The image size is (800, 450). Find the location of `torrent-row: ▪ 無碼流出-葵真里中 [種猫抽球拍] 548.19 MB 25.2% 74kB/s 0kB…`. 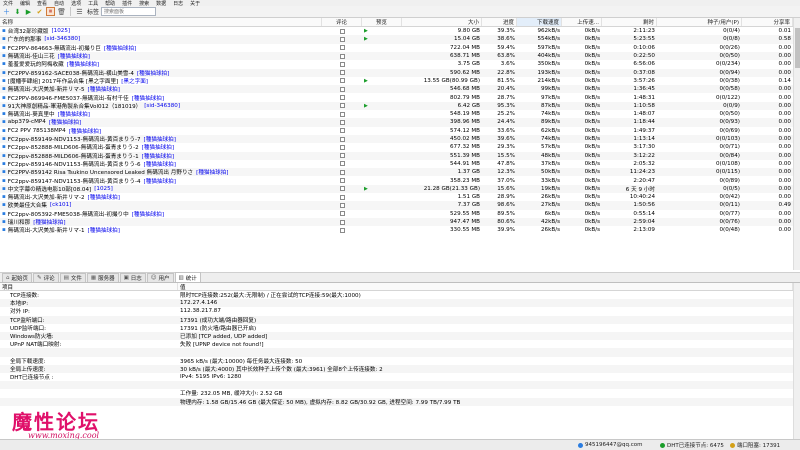

torrent-row: ▪ 無碼流出-葵真里中 [種猫抽球拍] 548.19 MB 25.2% 74kB/s 0kB… is located at coordinates (396, 114).